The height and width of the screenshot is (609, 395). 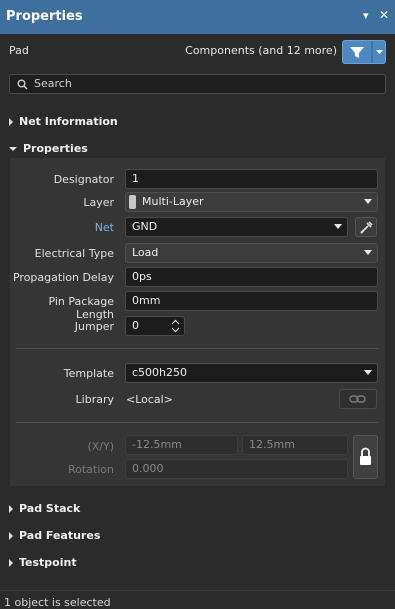 What do you see at coordinates (384, 15) in the screenshot?
I see `close-icon: ✕` at bounding box center [384, 15].